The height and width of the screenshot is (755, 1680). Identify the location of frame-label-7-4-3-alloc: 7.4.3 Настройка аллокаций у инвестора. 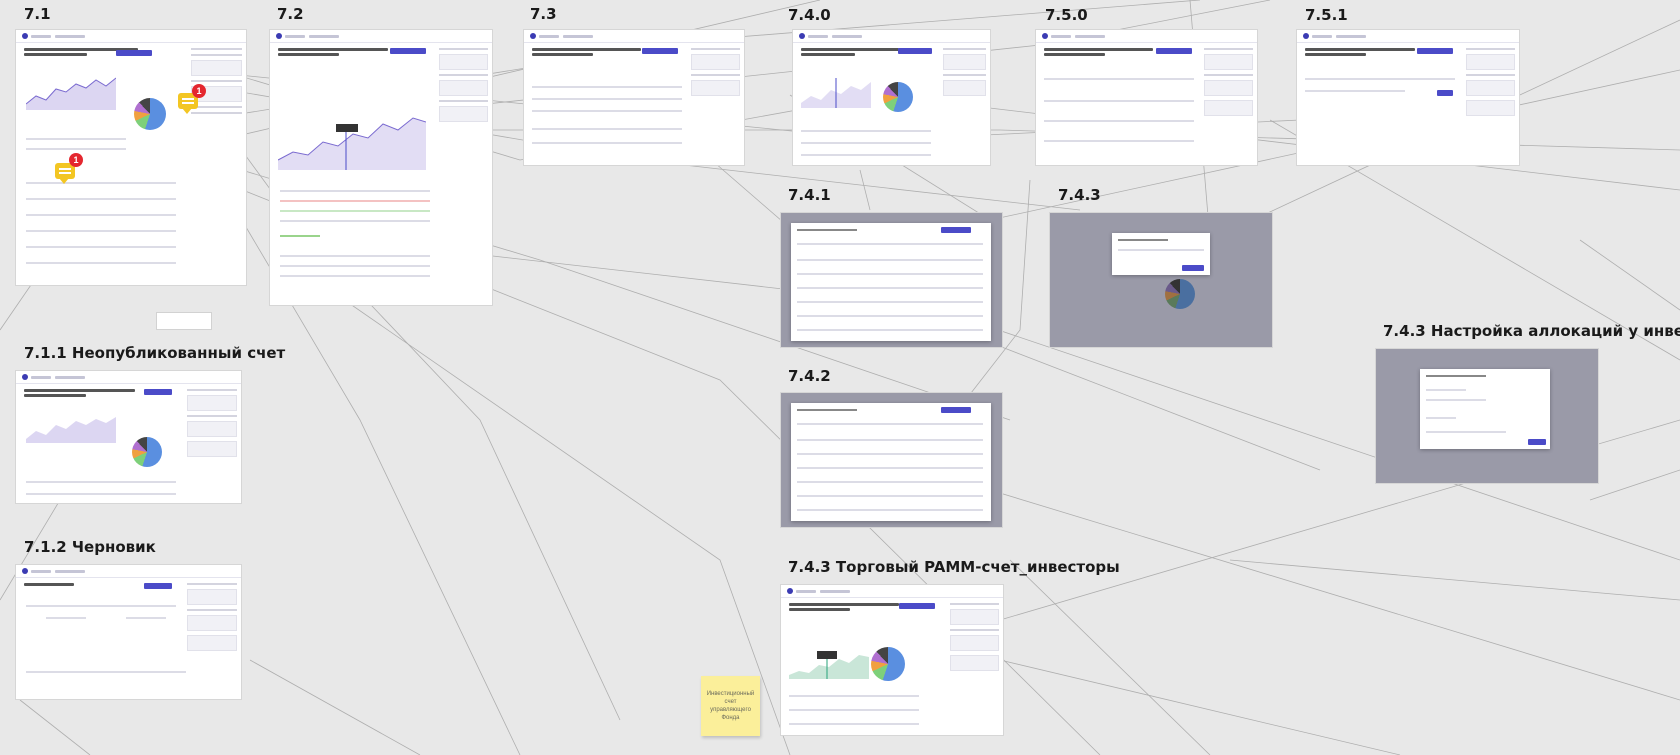
(1531, 331).